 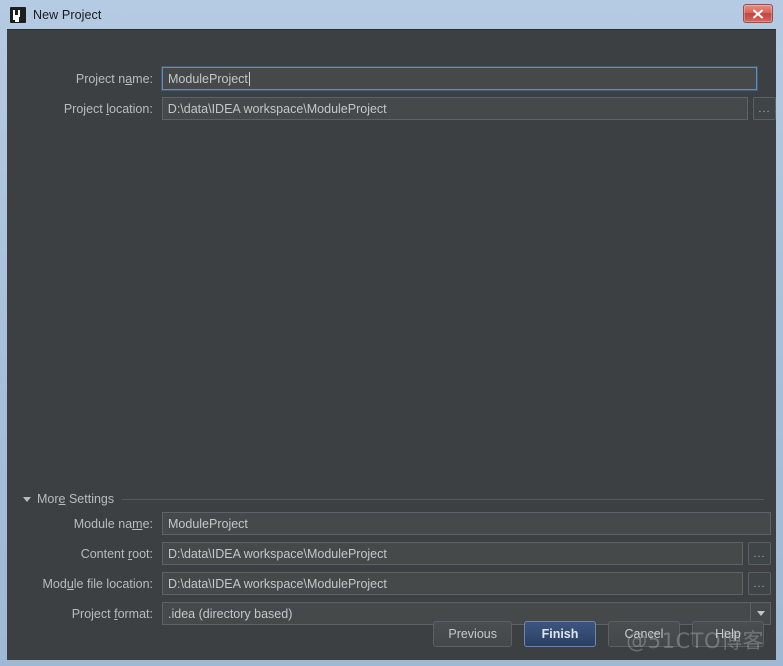 What do you see at coordinates (455, 108) in the screenshot?
I see `project-location-input: D:\data\IDEA workspace\ModuleProject` at bounding box center [455, 108].